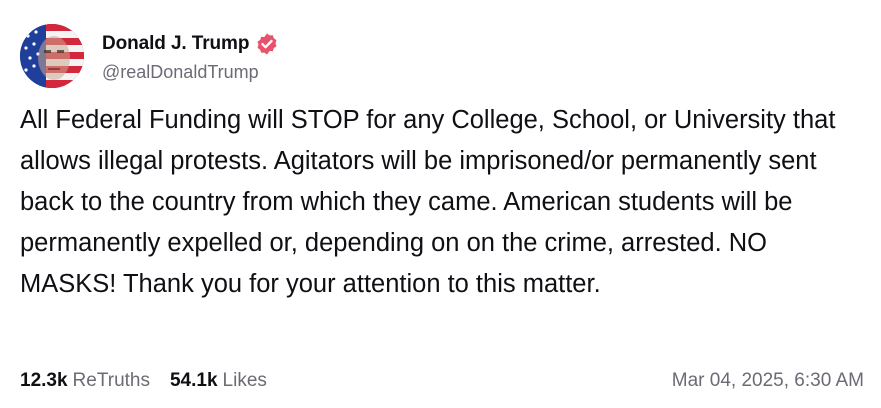 The image size is (881, 408). I want to click on avatar, so click(52, 56).